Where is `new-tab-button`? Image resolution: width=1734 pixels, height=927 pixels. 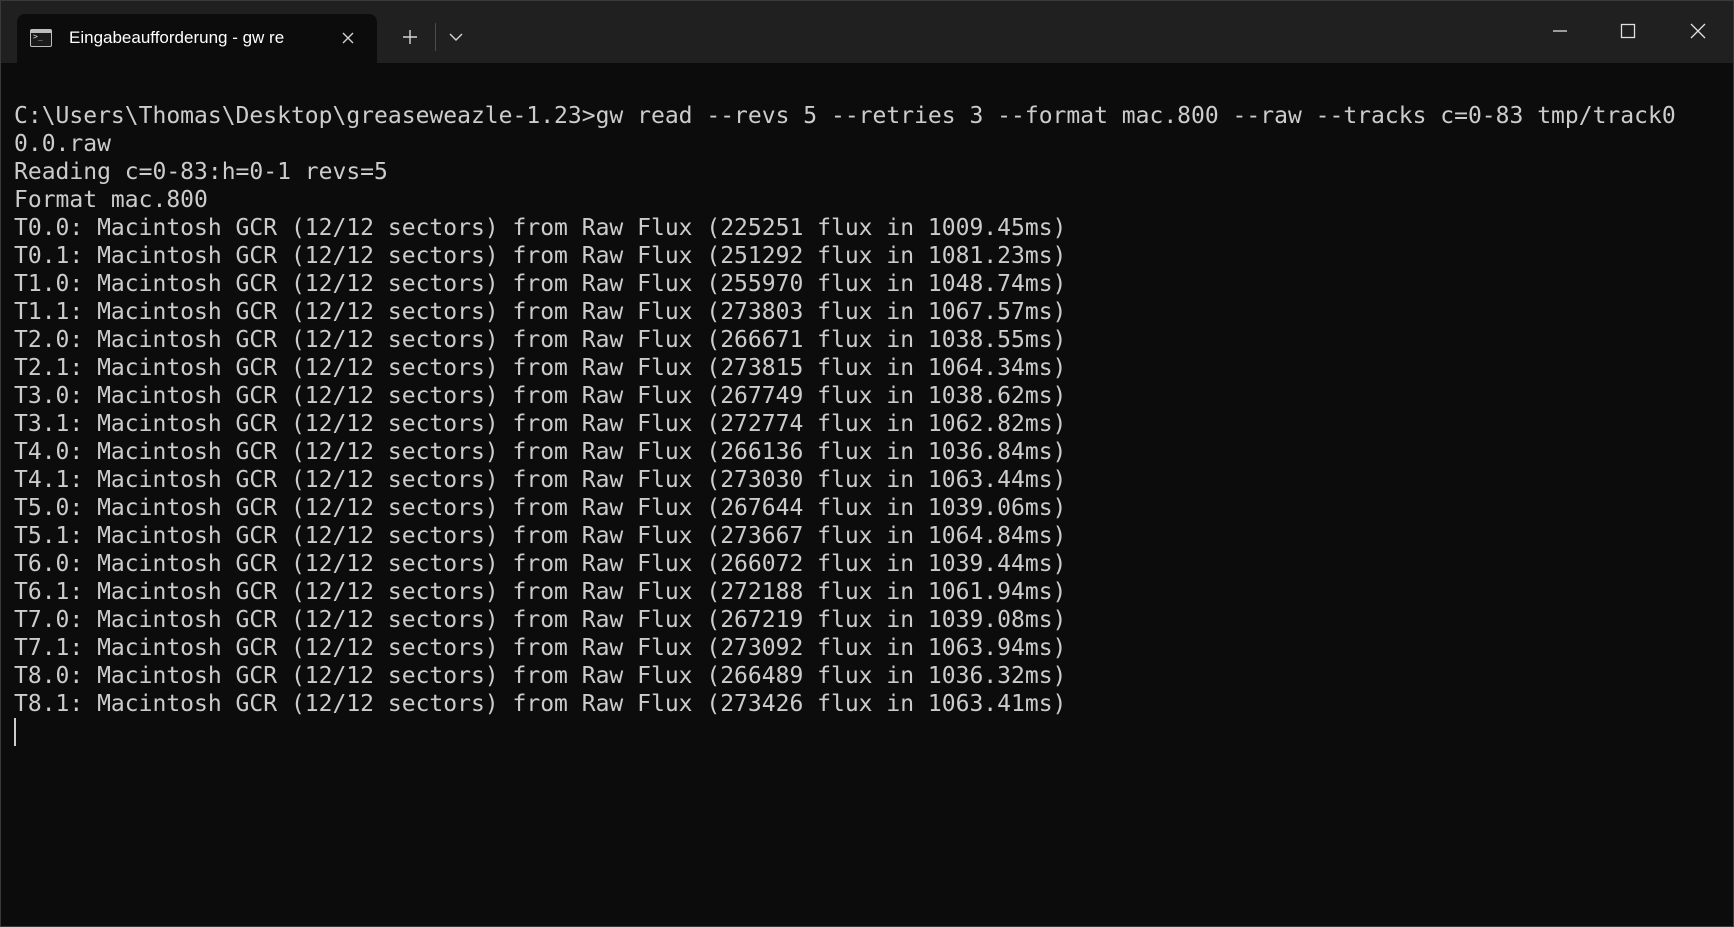 new-tab-button is located at coordinates (410, 37).